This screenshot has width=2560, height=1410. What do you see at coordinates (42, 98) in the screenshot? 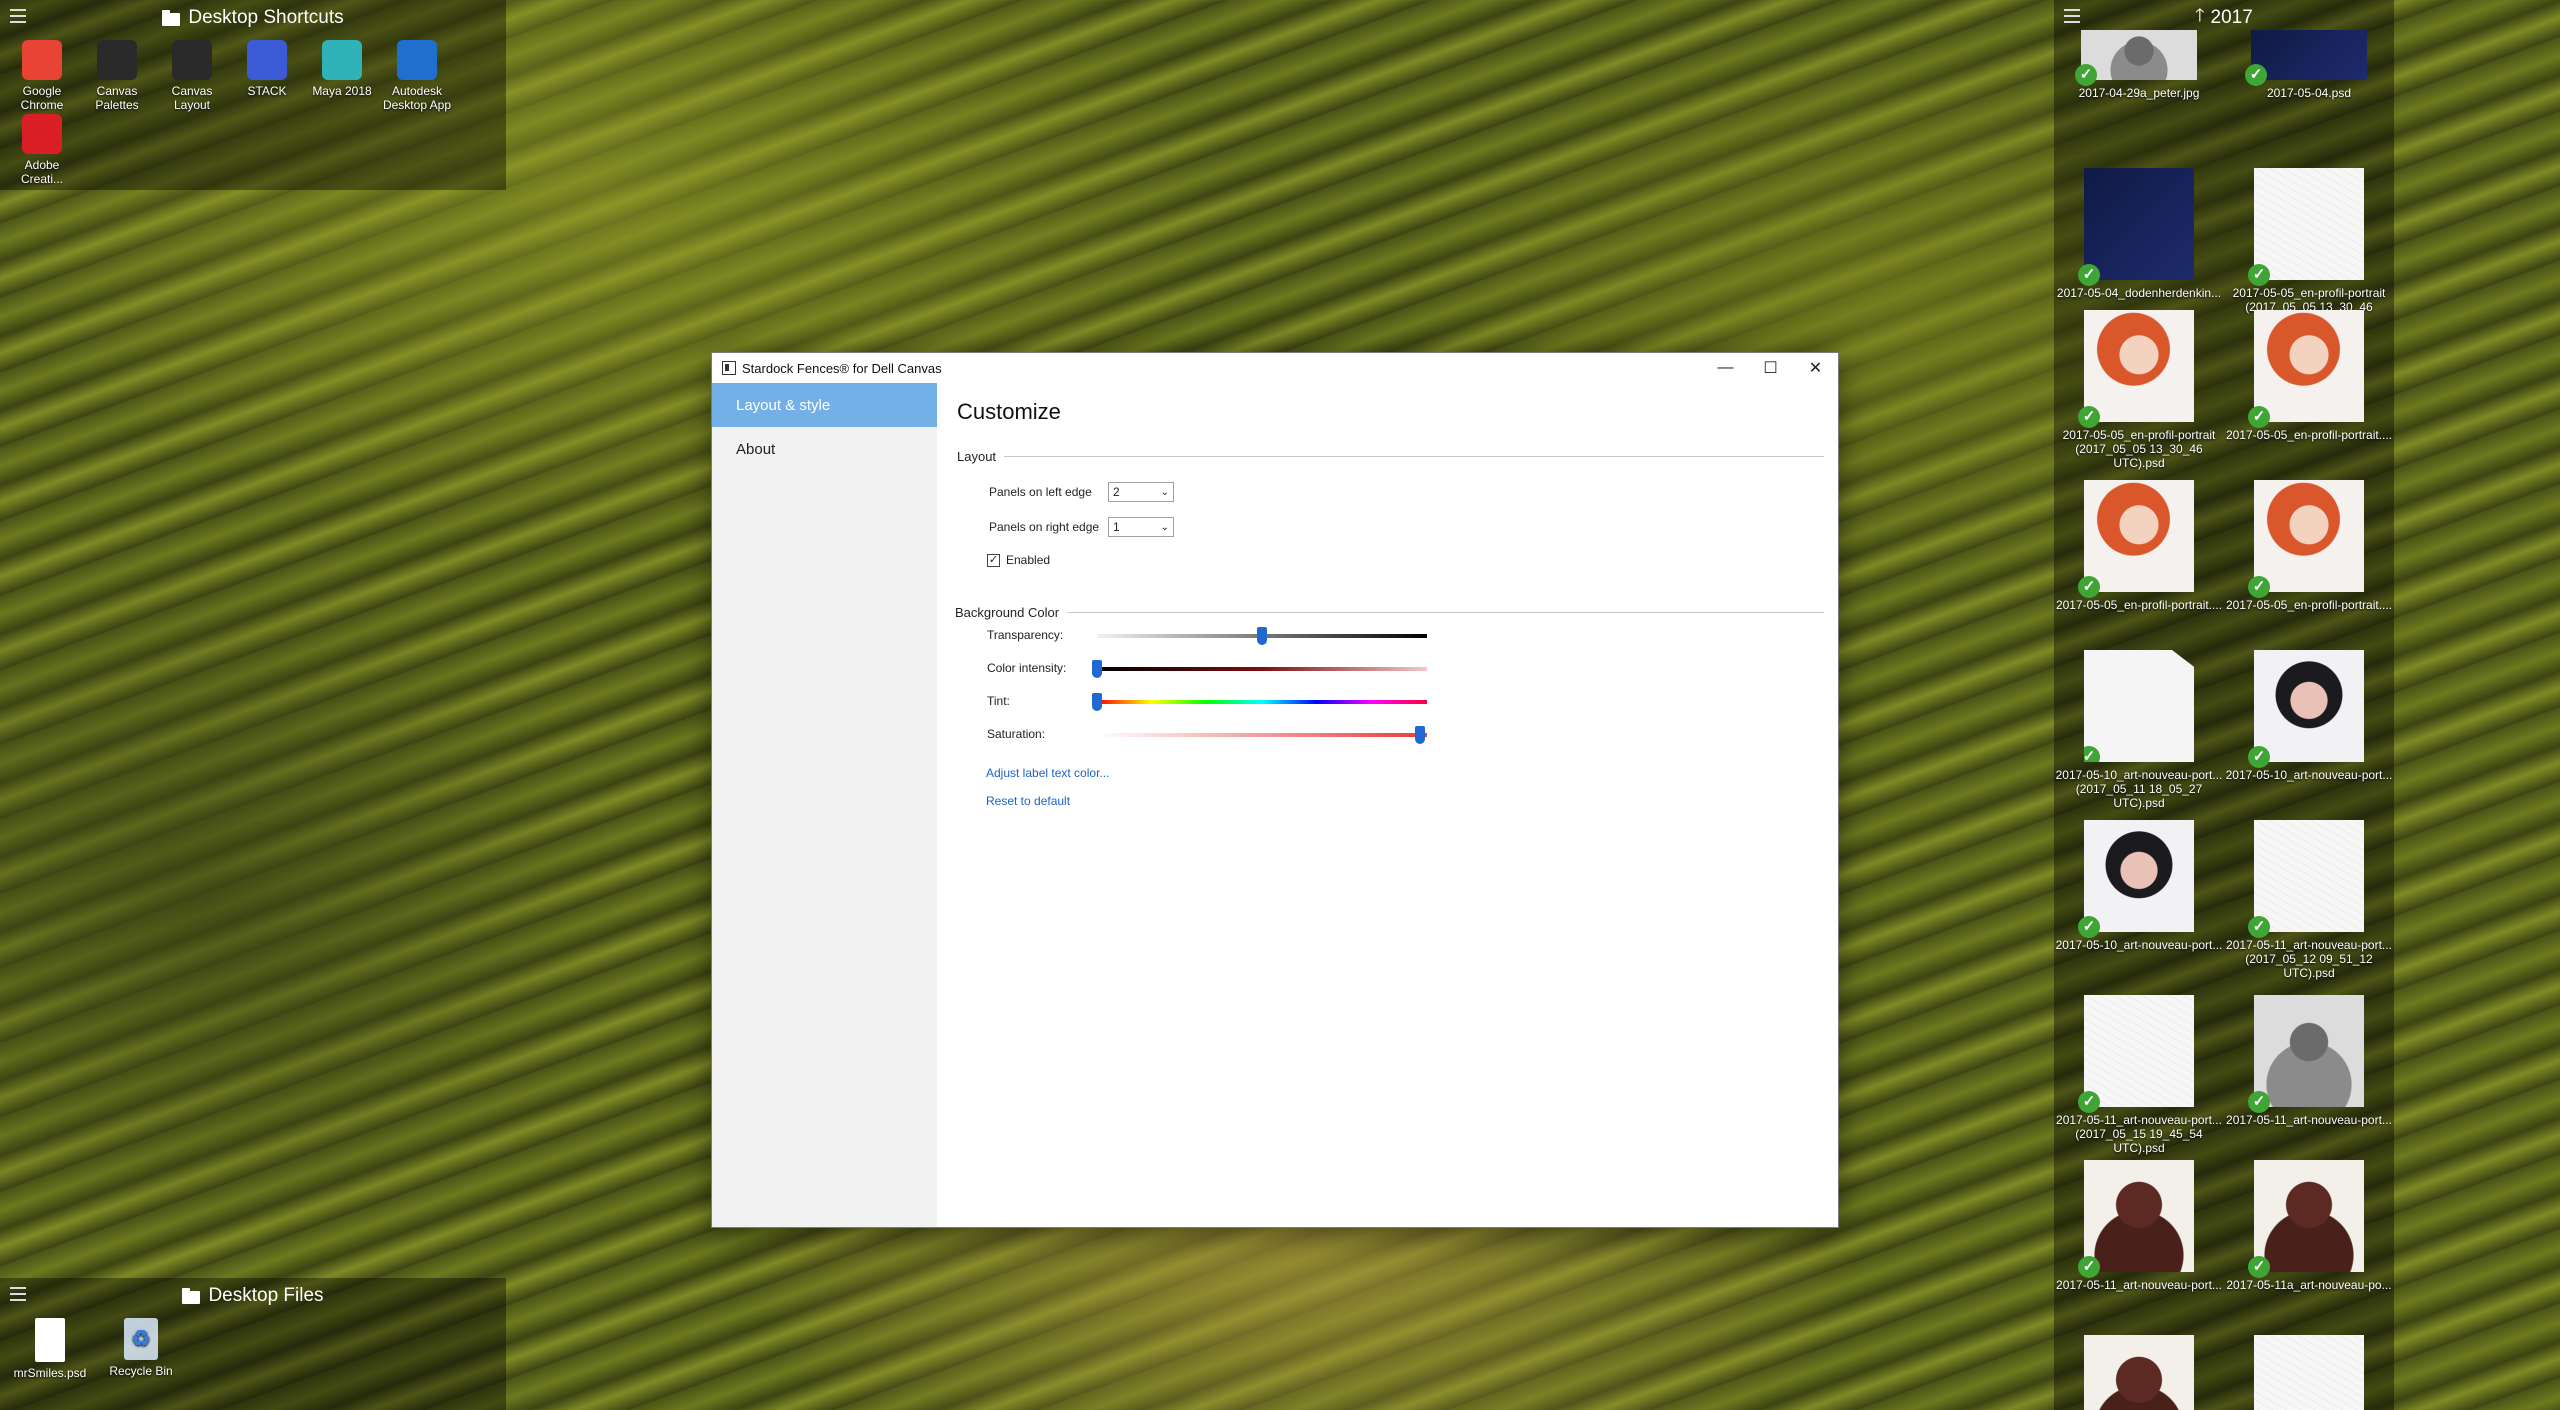
I see `shortcut-label: Google Chrome` at bounding box center [42, 98].